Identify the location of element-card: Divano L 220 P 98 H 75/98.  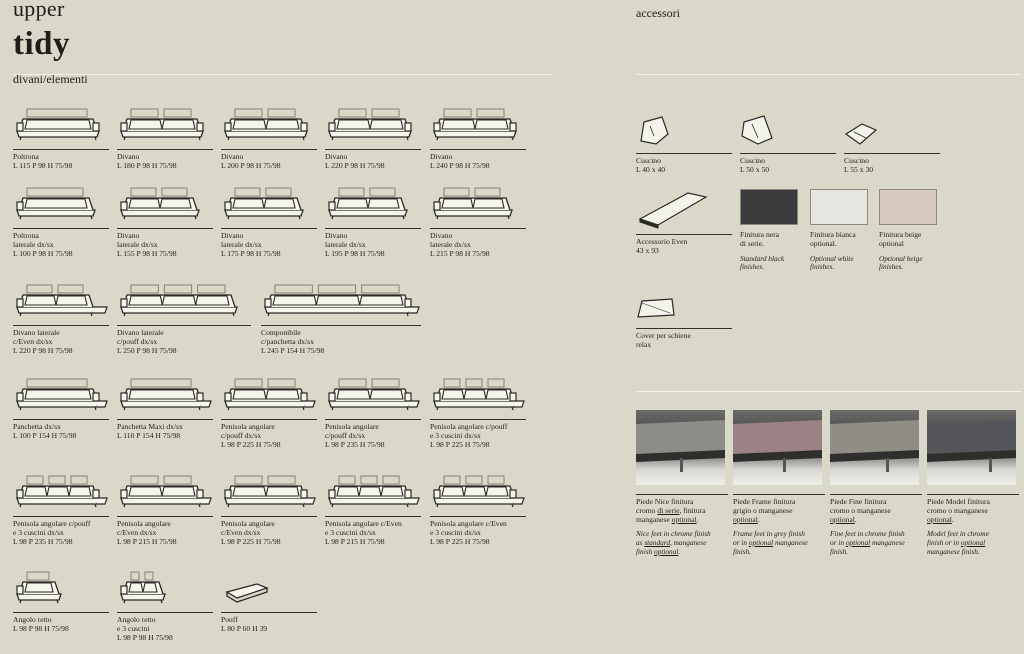
(373, 137).